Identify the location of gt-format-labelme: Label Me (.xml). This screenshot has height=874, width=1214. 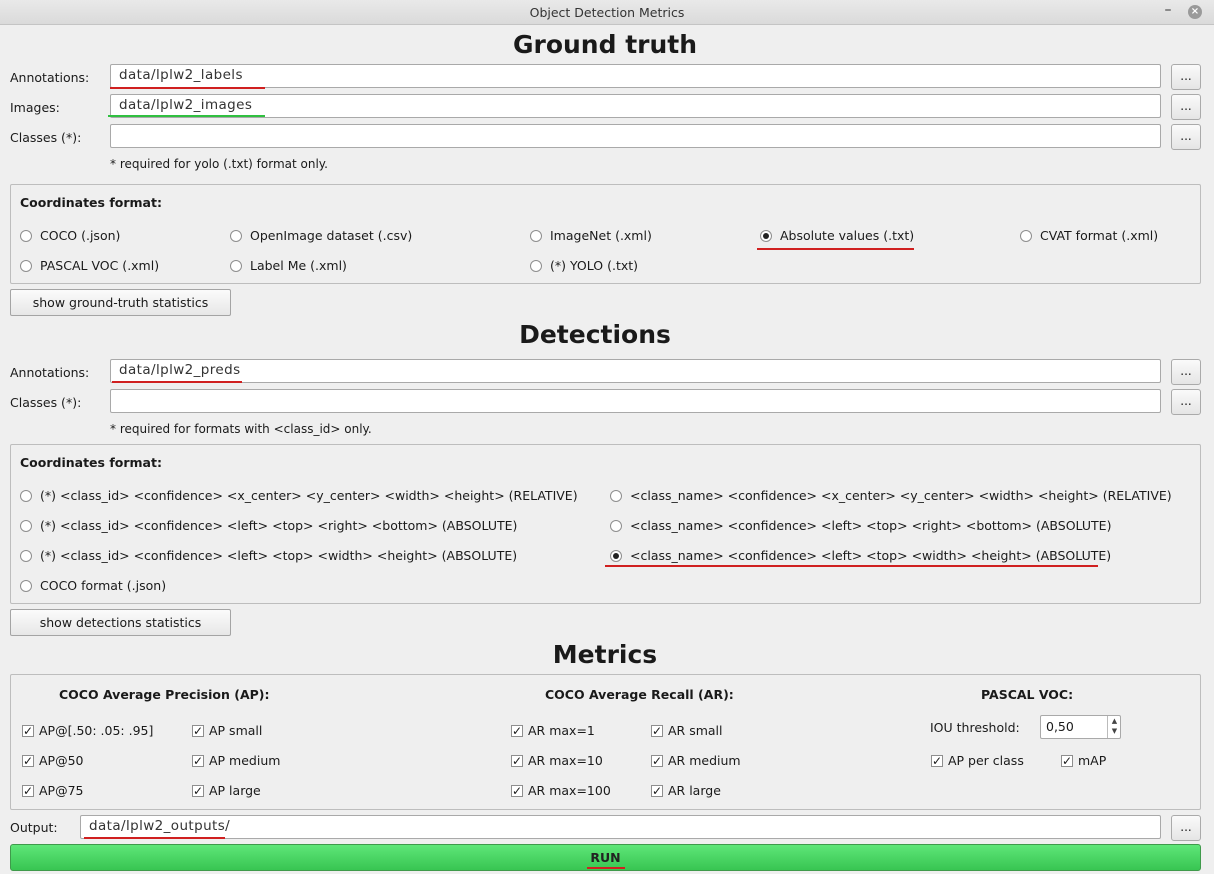
(288, 265).